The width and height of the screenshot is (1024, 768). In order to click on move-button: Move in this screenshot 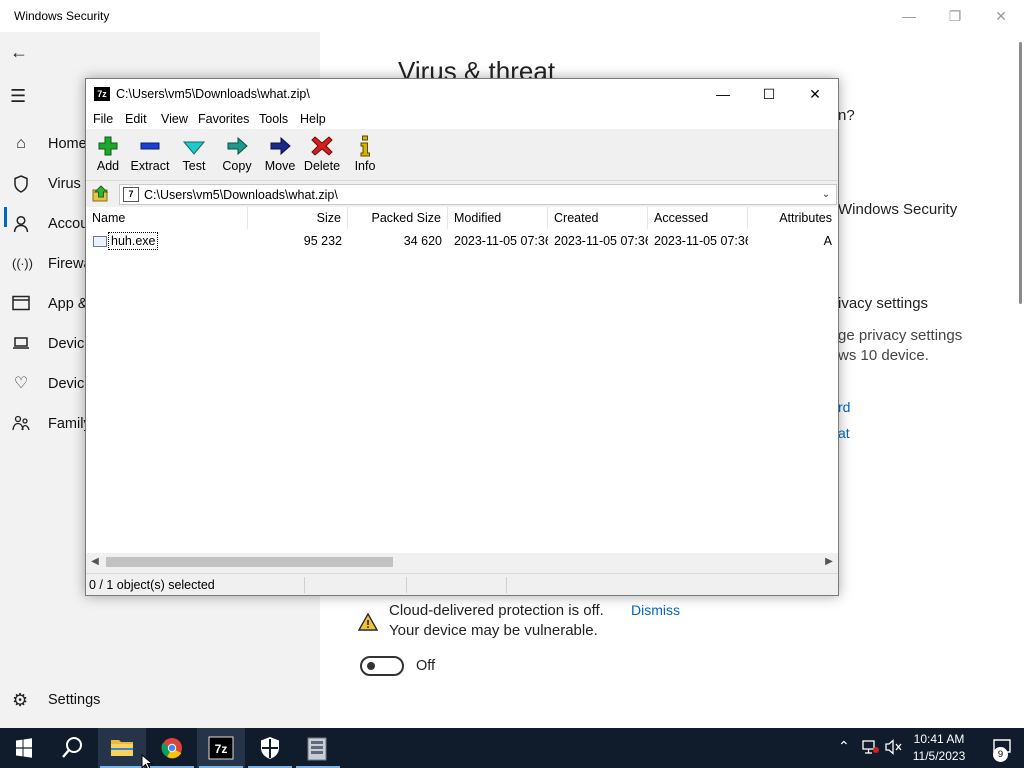, I will do `click(280, 155)`.